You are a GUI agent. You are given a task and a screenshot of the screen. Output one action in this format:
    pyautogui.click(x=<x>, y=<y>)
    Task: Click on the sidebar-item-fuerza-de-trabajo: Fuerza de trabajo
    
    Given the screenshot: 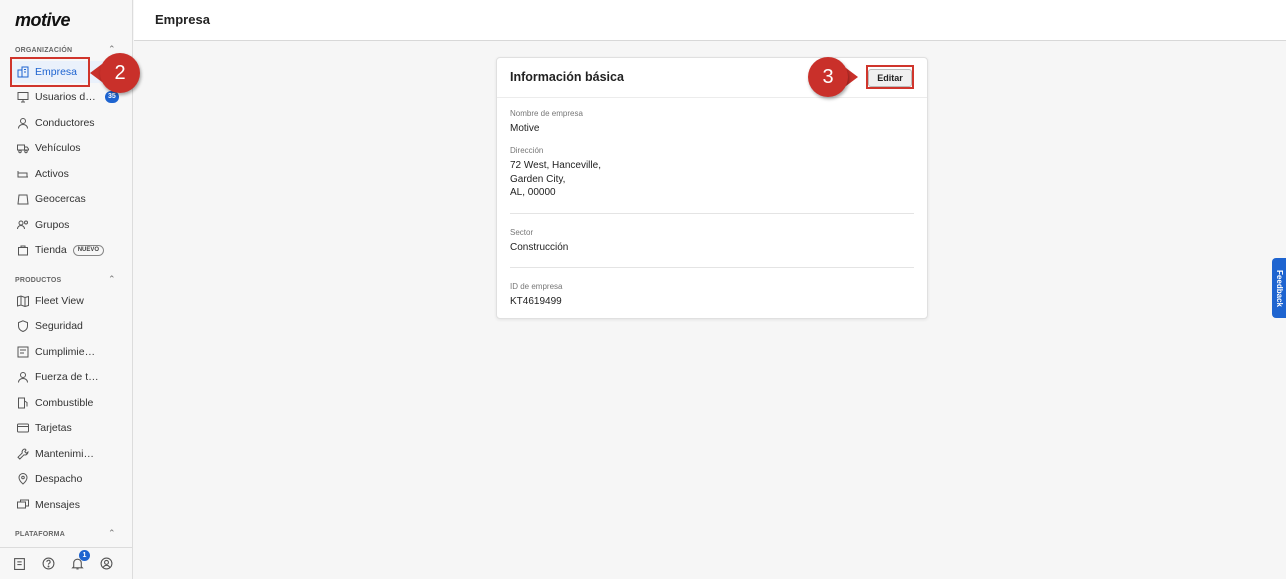 What is the action you would take?
    pyautogui.click(x=66, y=377)
    